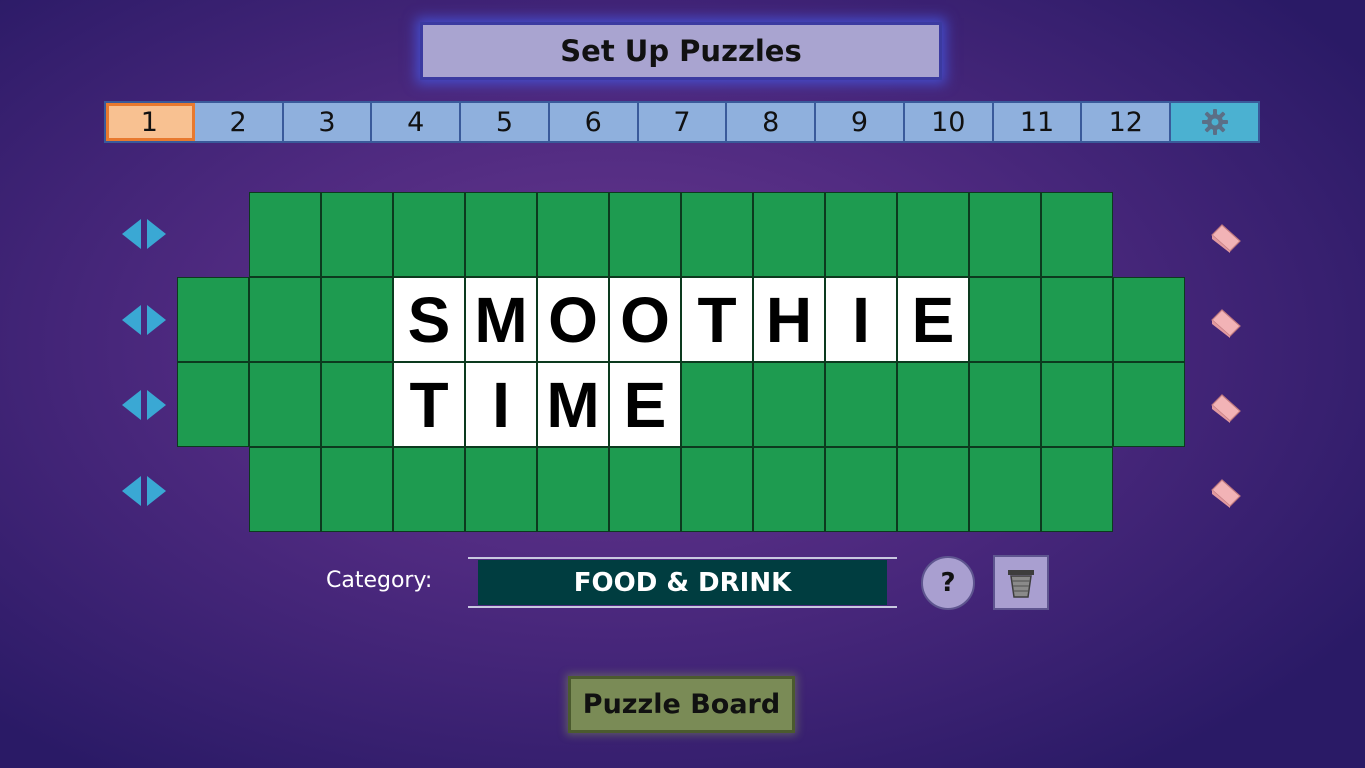  What do you see at coordinates (1226, 405) in the screenshot?
I see `row-3-eraser-icon` at bounding box center [1226, 405].